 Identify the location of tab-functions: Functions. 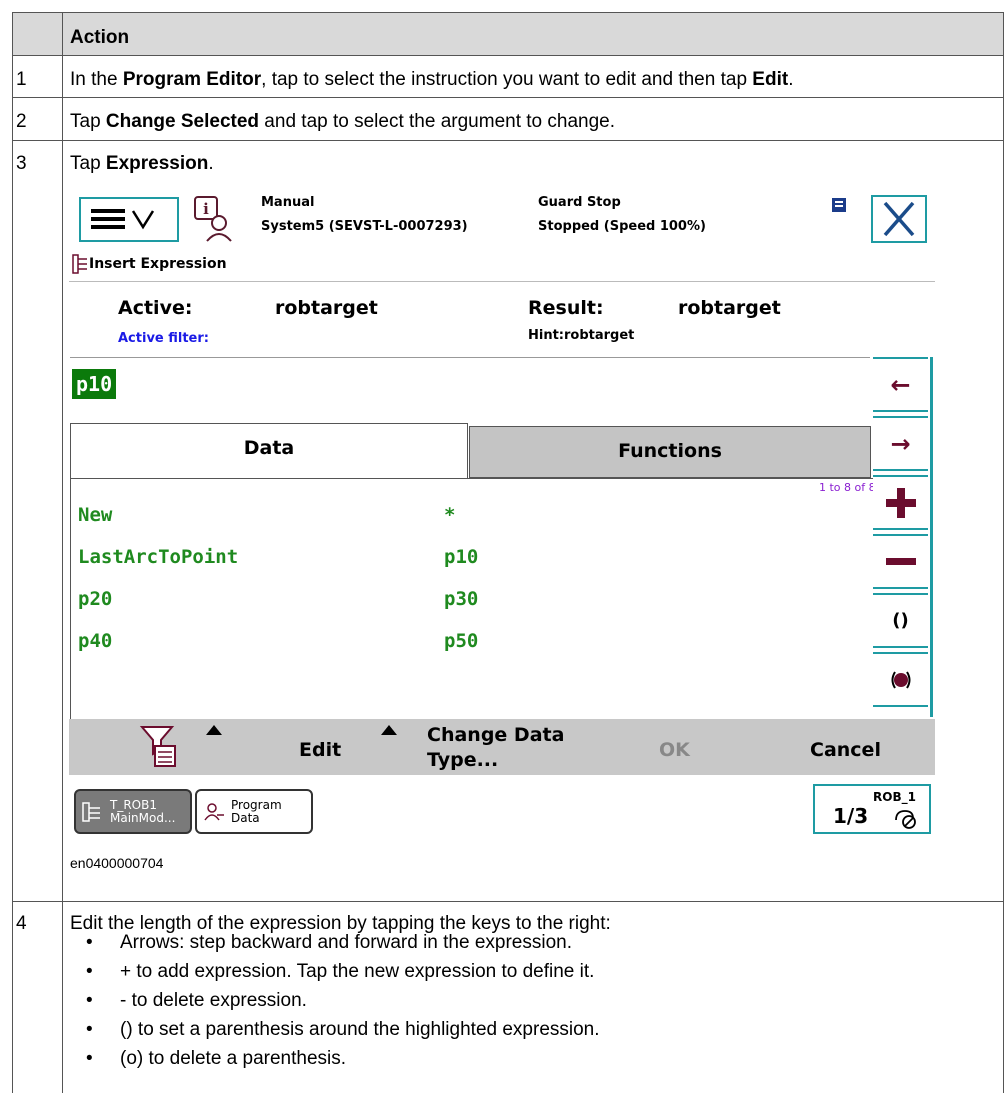
(670, 452).